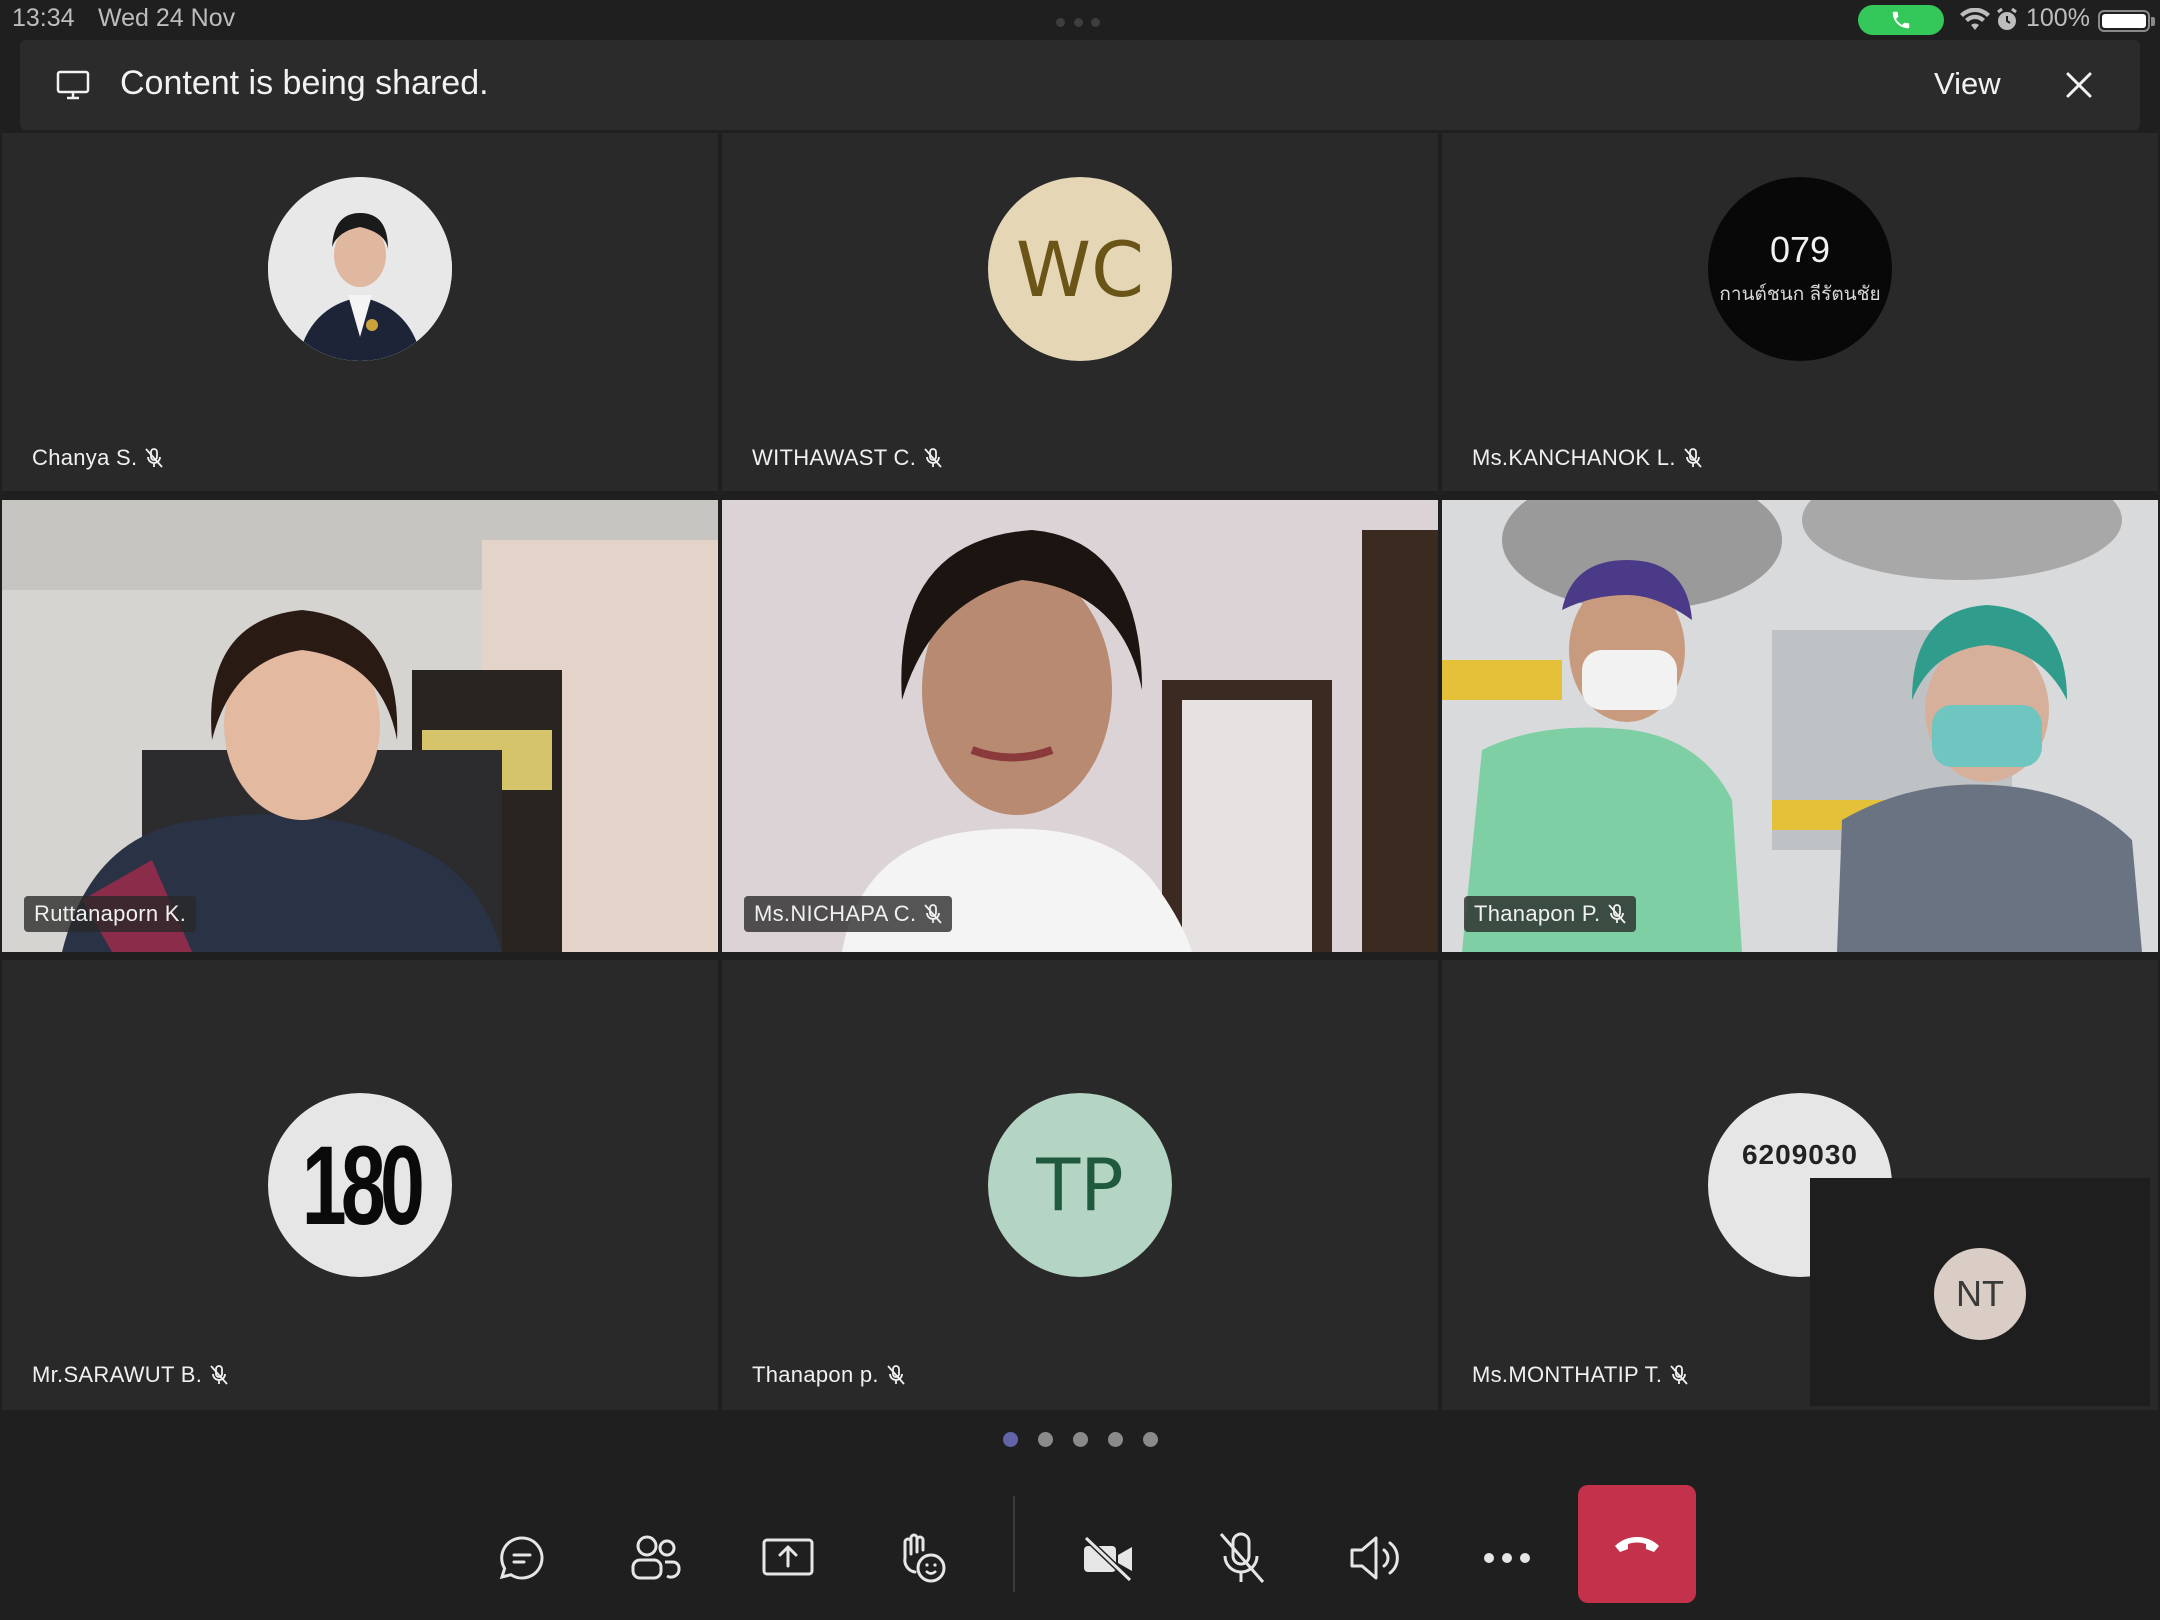 The width and height of the screenshot is (2160, 1620). I want to click on speaker-button, so click(1374, 1558).